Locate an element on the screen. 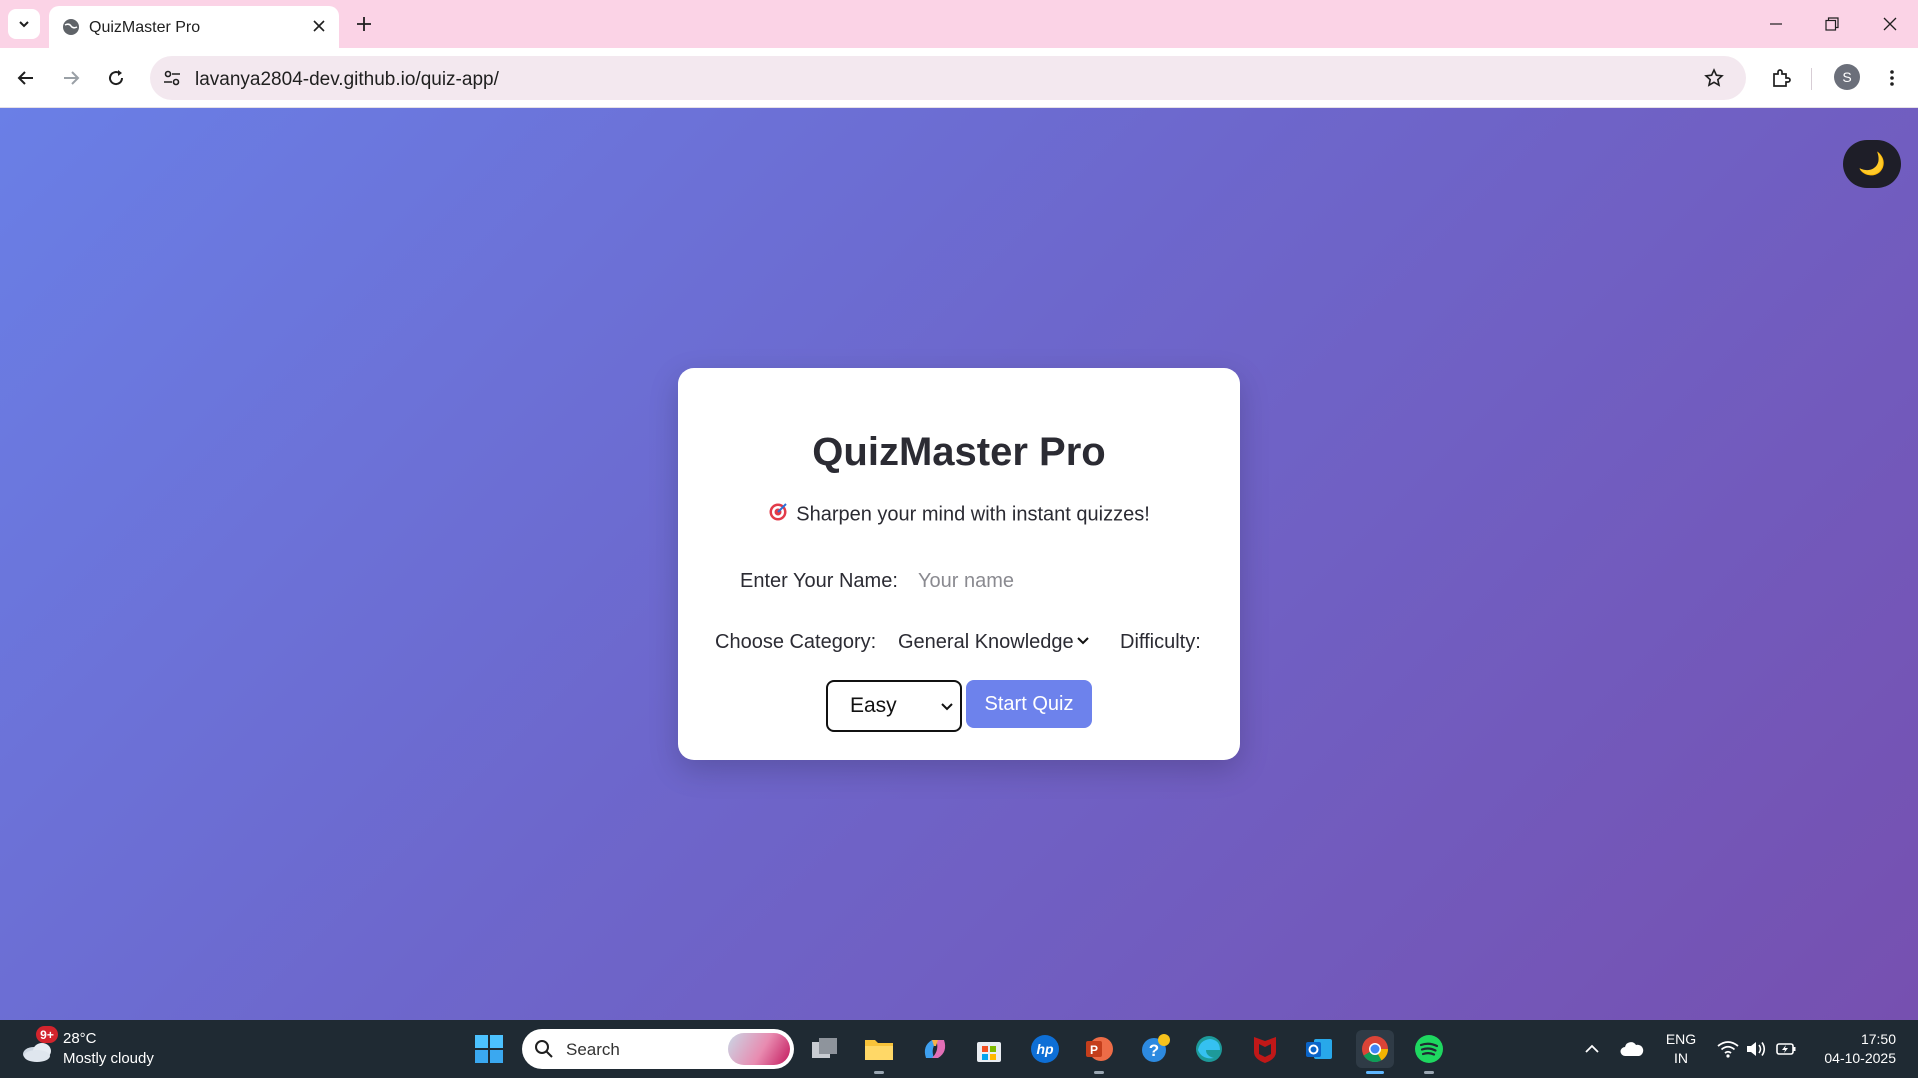 This screenshot has width=1918, height=1078. svg-text: P is located at coordinates (1094, 1050).